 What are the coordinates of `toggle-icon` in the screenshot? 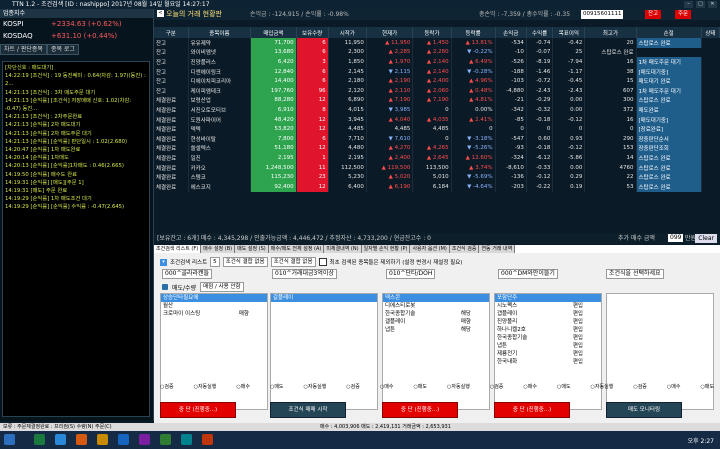 It's located at (165, 287).